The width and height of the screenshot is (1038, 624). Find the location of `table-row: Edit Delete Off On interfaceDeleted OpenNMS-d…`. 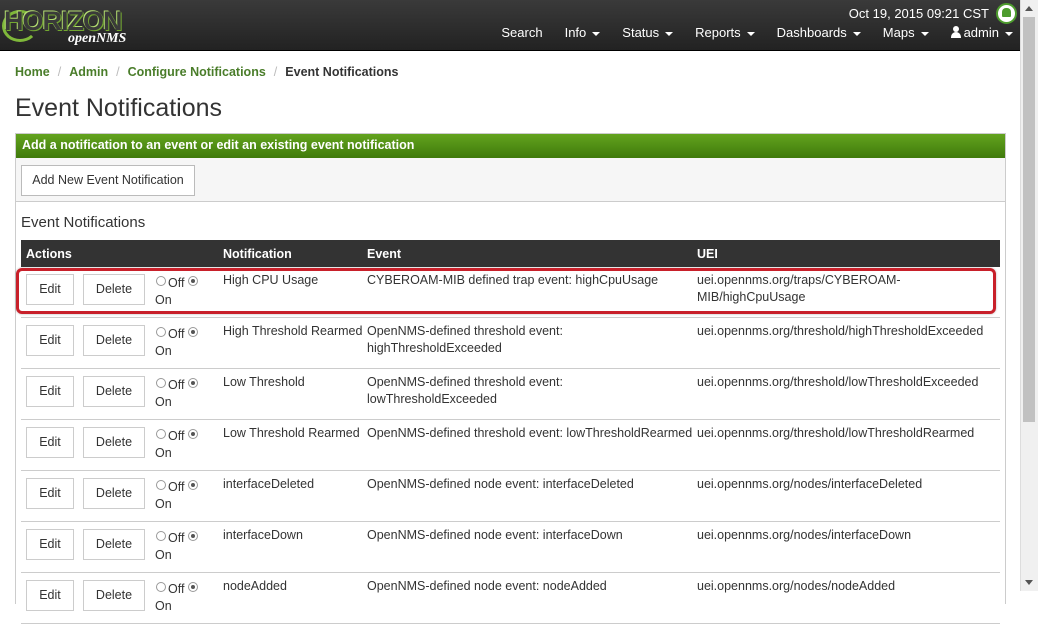

table-row: Edit Delete Off On interfaceDeleted OpenNMS-d… is located at coordinates (510, 496).